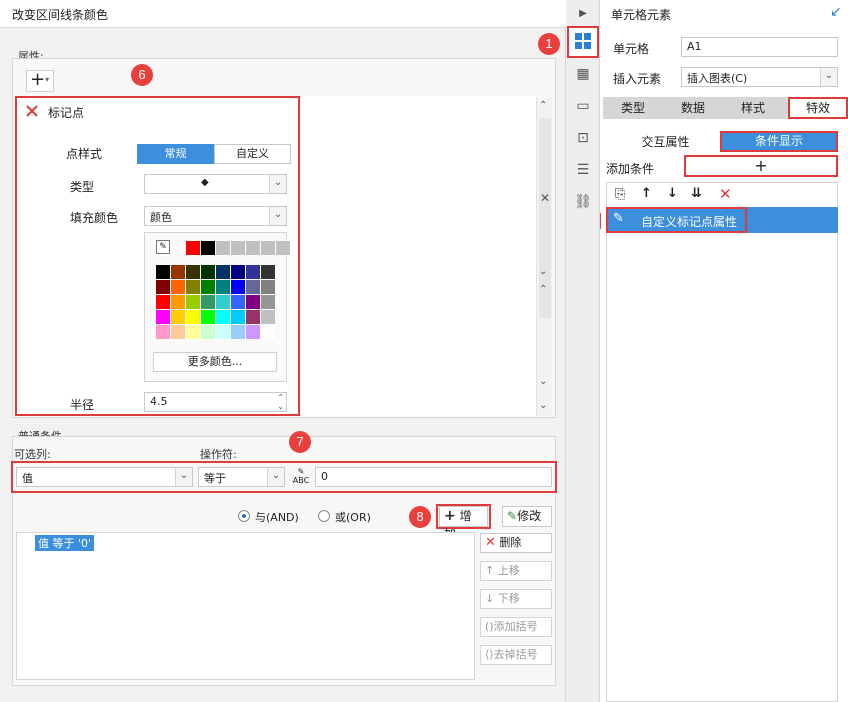 The height and width of the screenshot is (702, 848). Describe the element at coordinates (516, 599) in the screenshot. I see `move-down-button: ↓ 下移` at that location.